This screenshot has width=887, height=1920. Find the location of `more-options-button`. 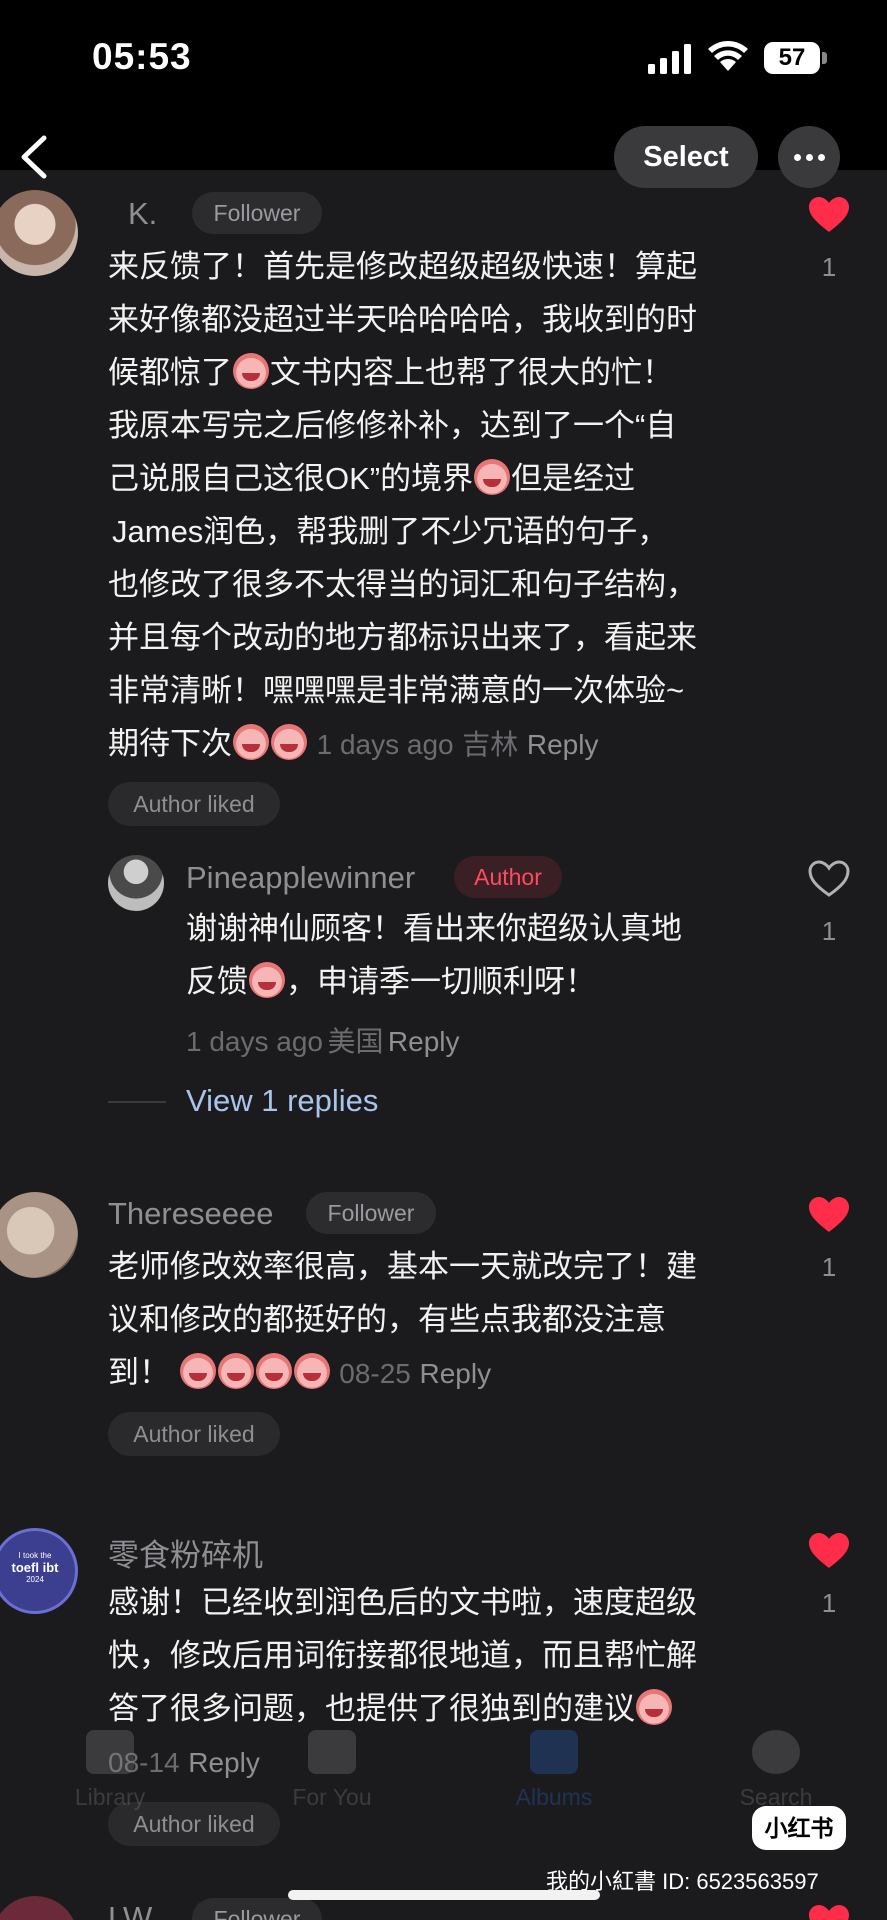

more-options-button is located at coordinates (809, 157).